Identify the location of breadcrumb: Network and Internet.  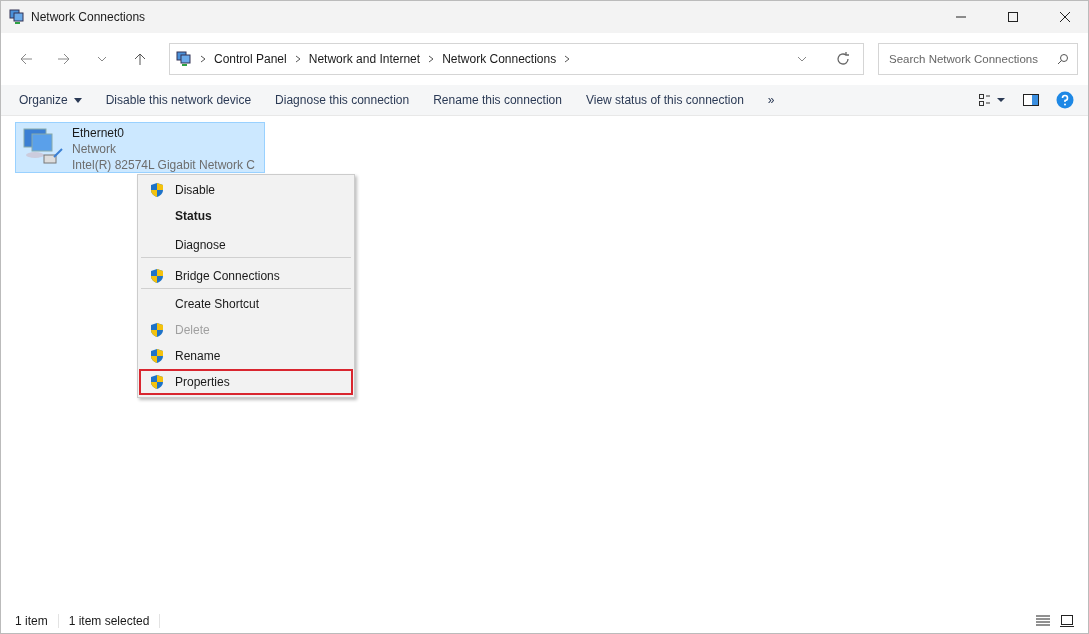
(364, 59).